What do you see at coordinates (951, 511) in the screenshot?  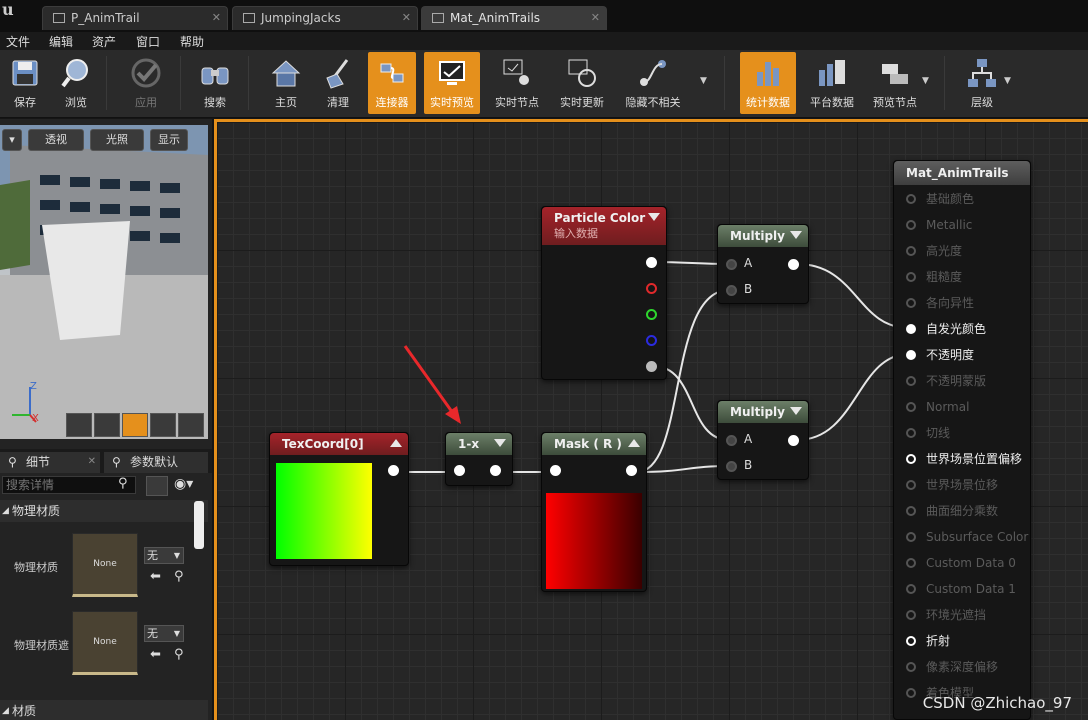 I see `result-input-row: 曲面细分乘数` at bounding box center [951, 511].